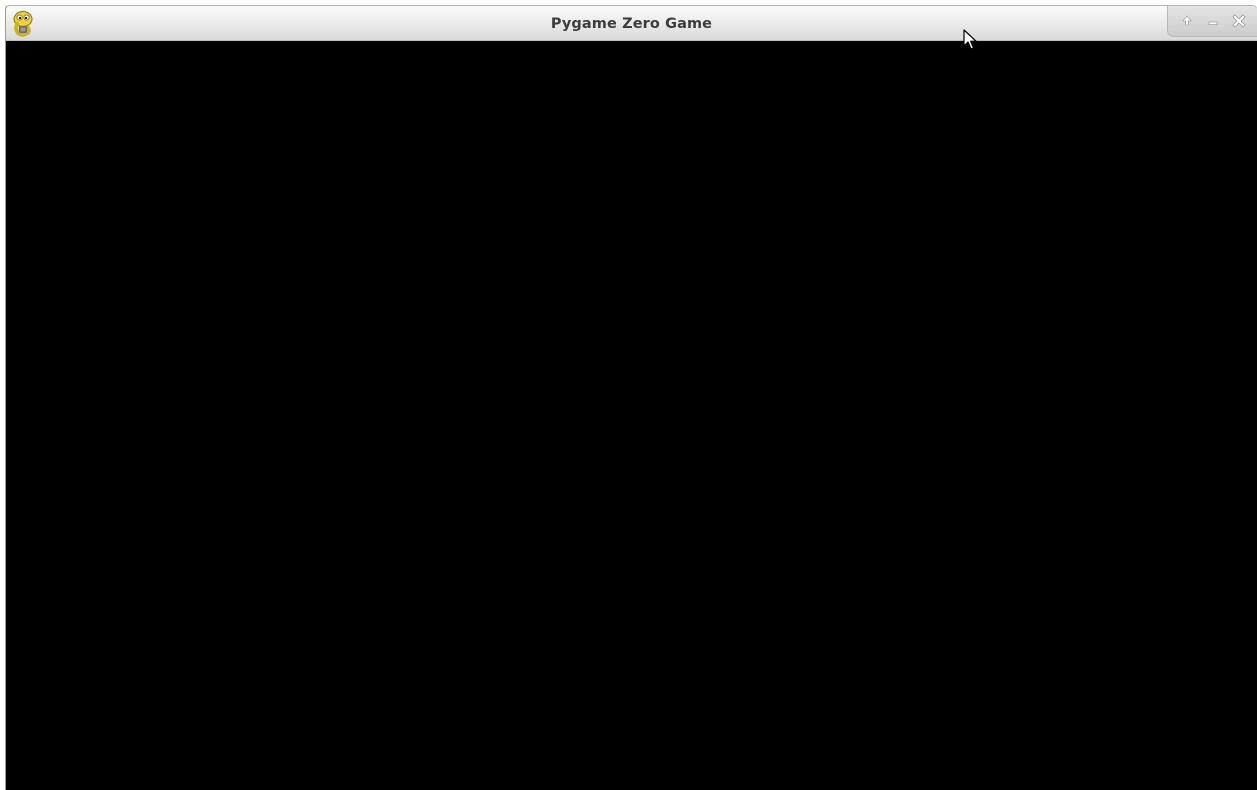 This screenshot has height=790, width=1257. I want to click on window-controls, so click(1212, 21).